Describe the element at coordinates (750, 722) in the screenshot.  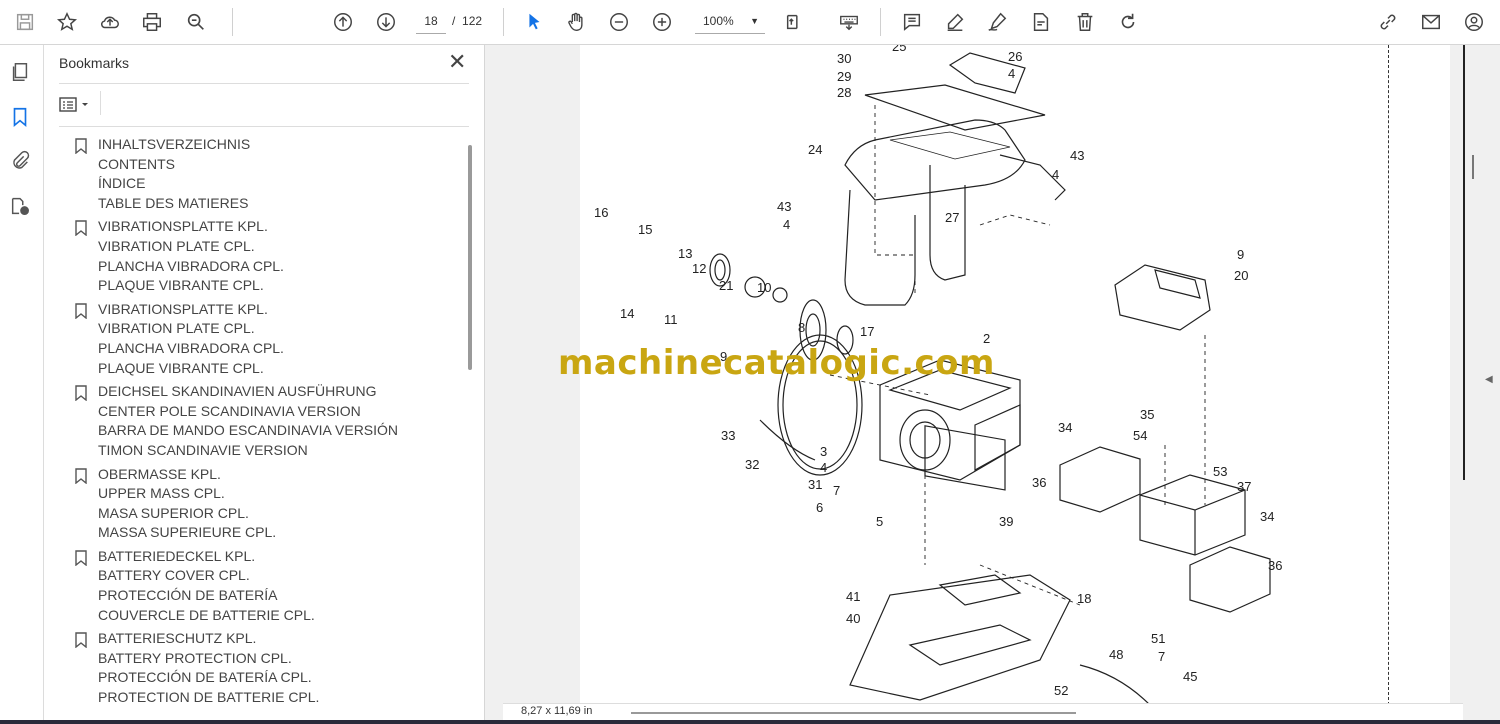
I see `taskbar-strip` at that location.